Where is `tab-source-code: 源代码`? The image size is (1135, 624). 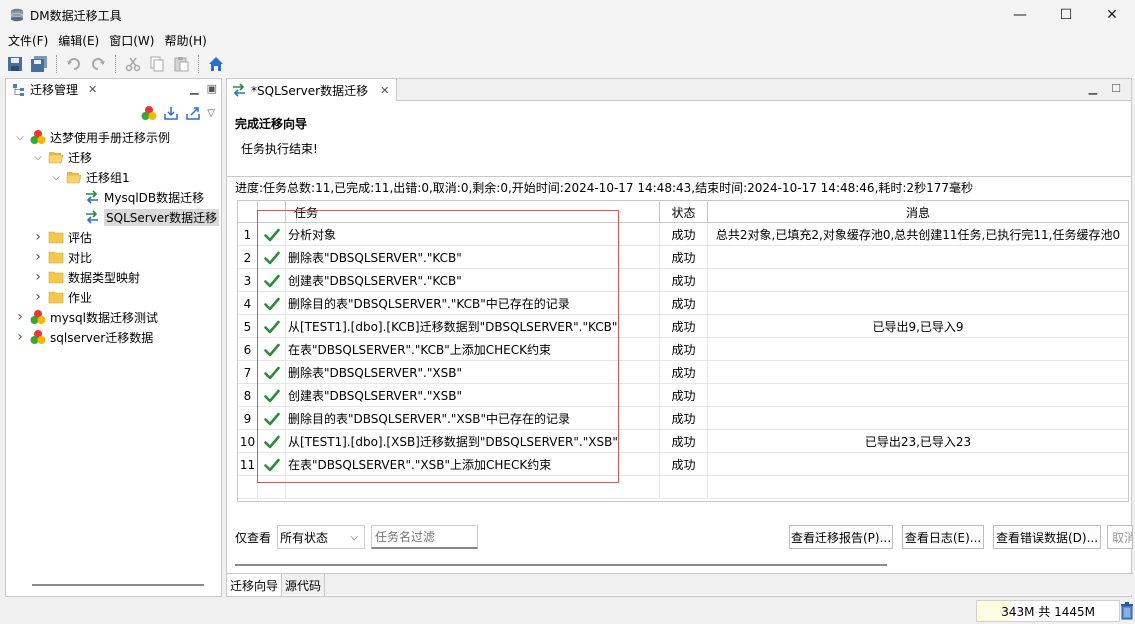
tab-source-code: 源代码 is located at coordinates (304, 585).